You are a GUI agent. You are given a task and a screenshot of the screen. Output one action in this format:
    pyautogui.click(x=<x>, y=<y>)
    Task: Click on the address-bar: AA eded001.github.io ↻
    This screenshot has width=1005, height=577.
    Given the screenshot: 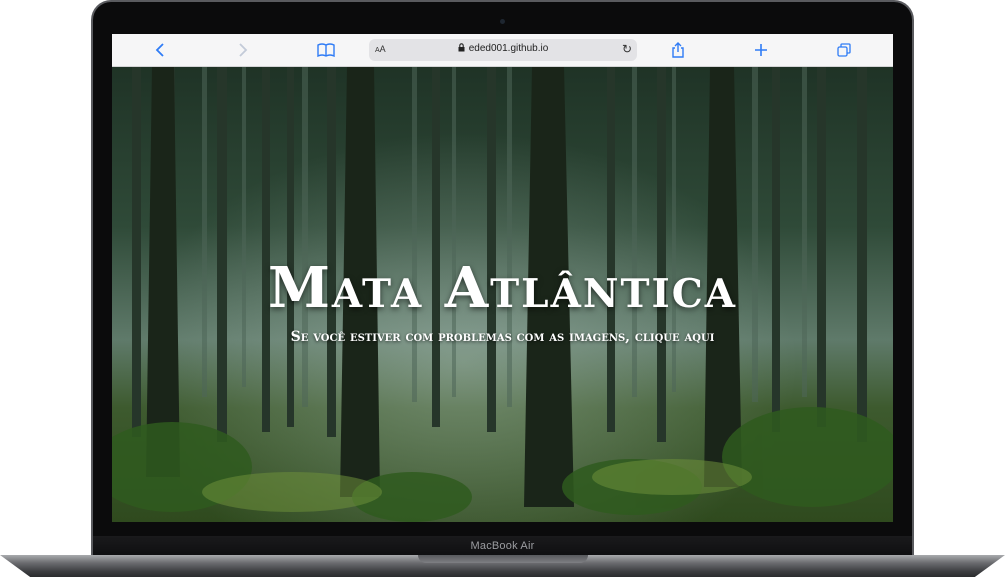 What is the action you would take?
    pyautogui.click(x=503, y=50)
    